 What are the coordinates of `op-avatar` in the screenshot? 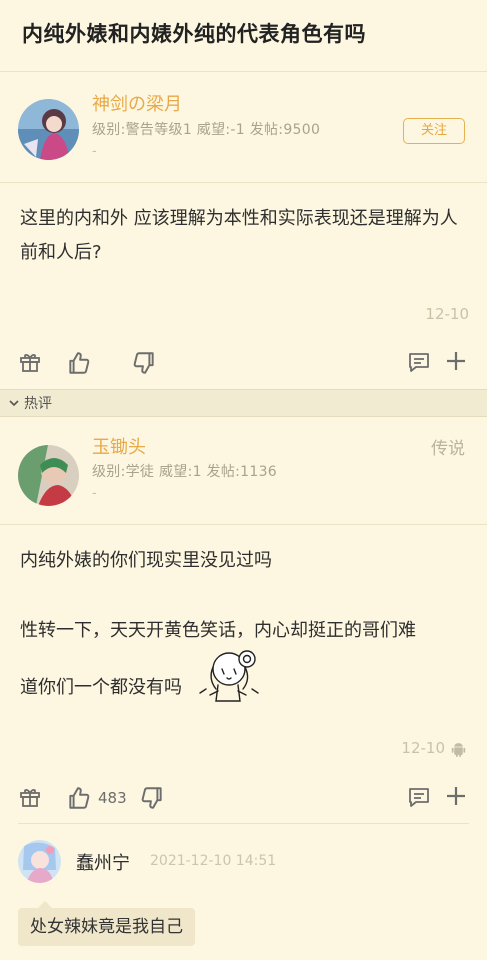 It's located at (48, 129).